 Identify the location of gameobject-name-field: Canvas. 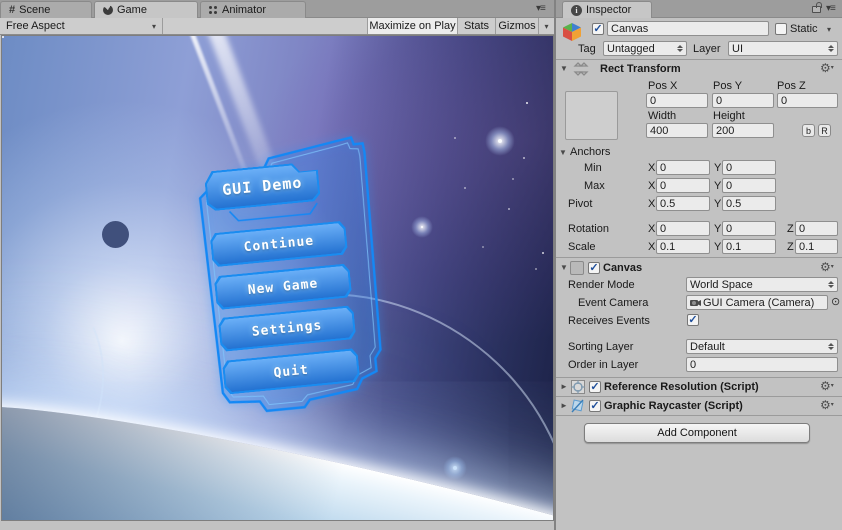
(688, 28).